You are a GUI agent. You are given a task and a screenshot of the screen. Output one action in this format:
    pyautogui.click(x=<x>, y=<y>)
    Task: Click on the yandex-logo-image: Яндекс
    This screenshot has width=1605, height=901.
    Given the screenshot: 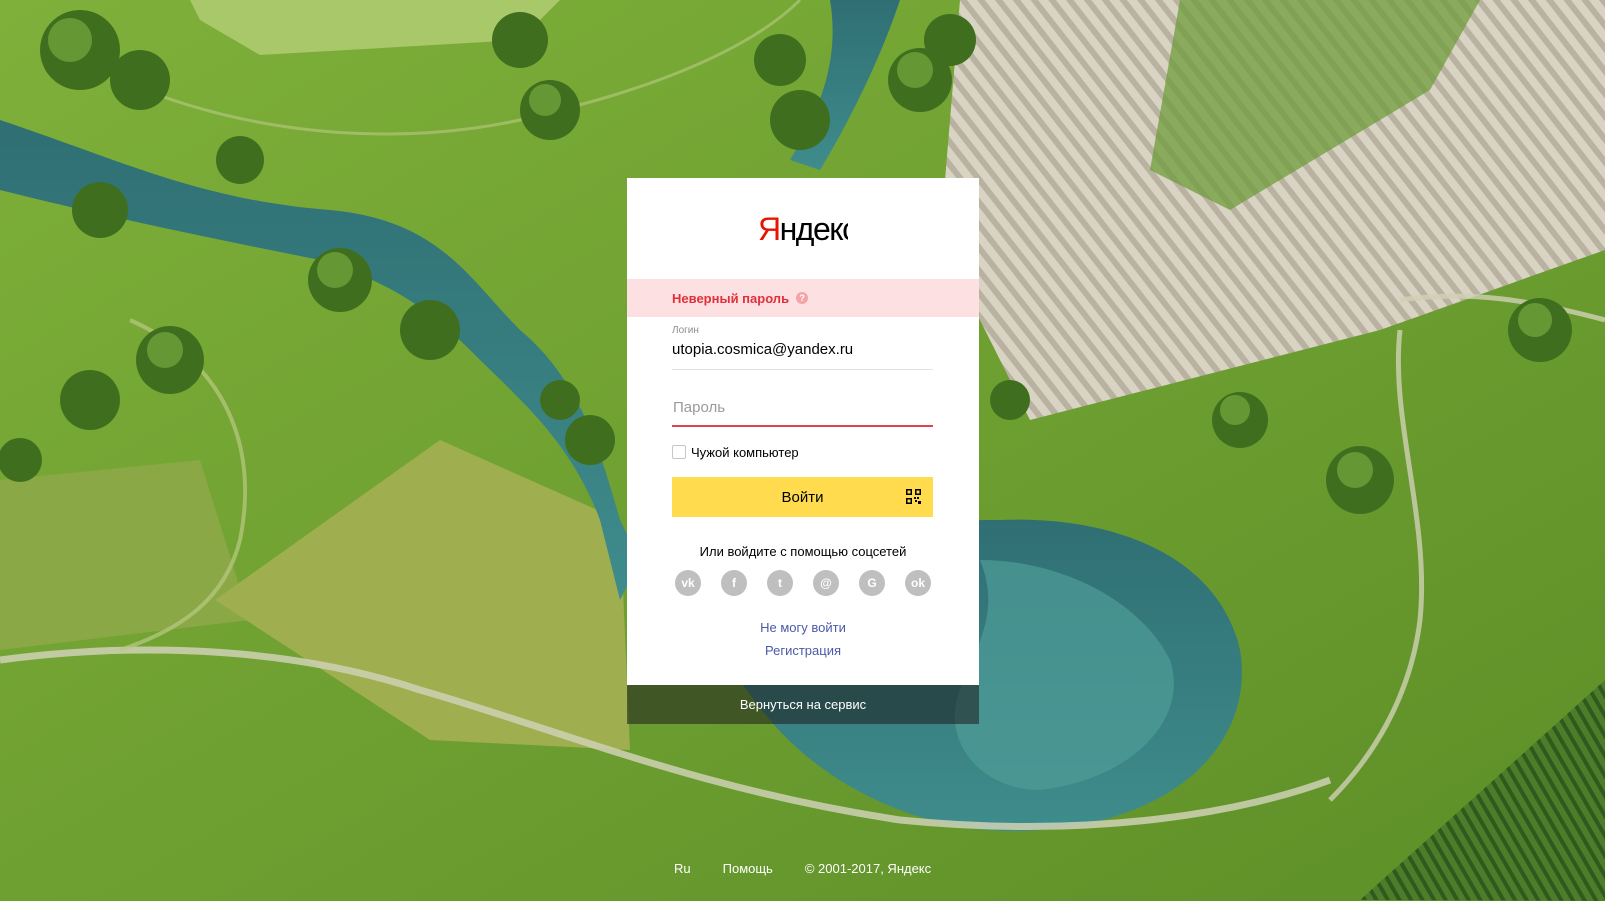 What is the action you would take?
    pyautogui.click(x=803, y=229)
    